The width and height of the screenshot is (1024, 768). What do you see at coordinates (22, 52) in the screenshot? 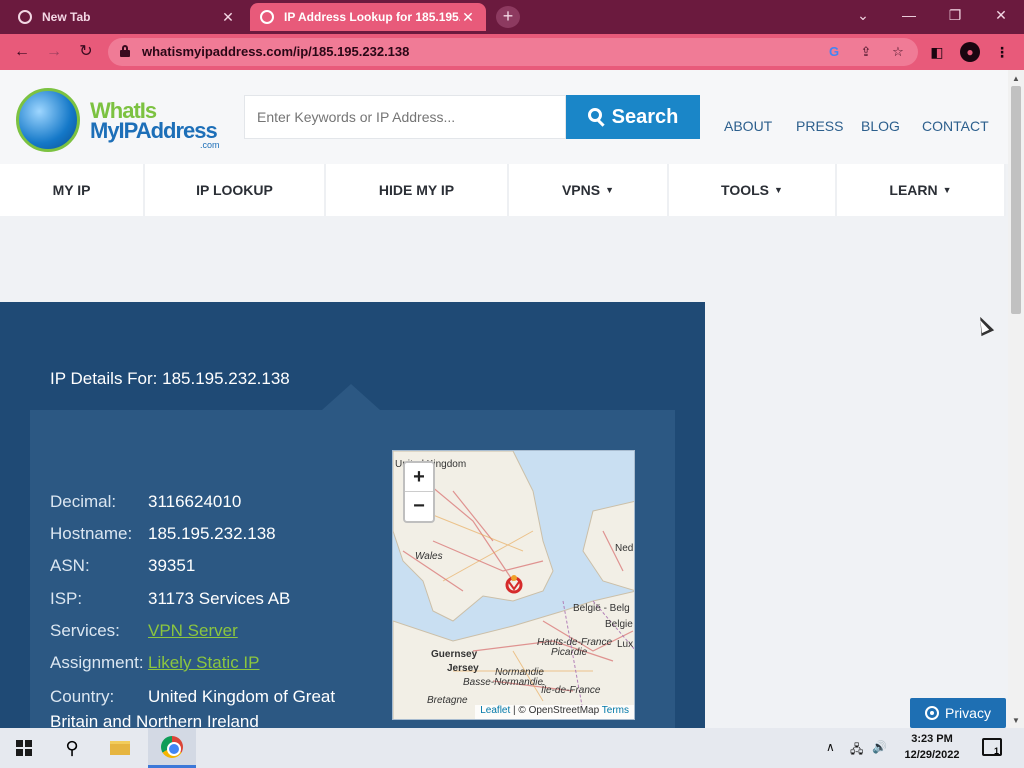
I see `back-button: ←` at bounding box center [22, 52].